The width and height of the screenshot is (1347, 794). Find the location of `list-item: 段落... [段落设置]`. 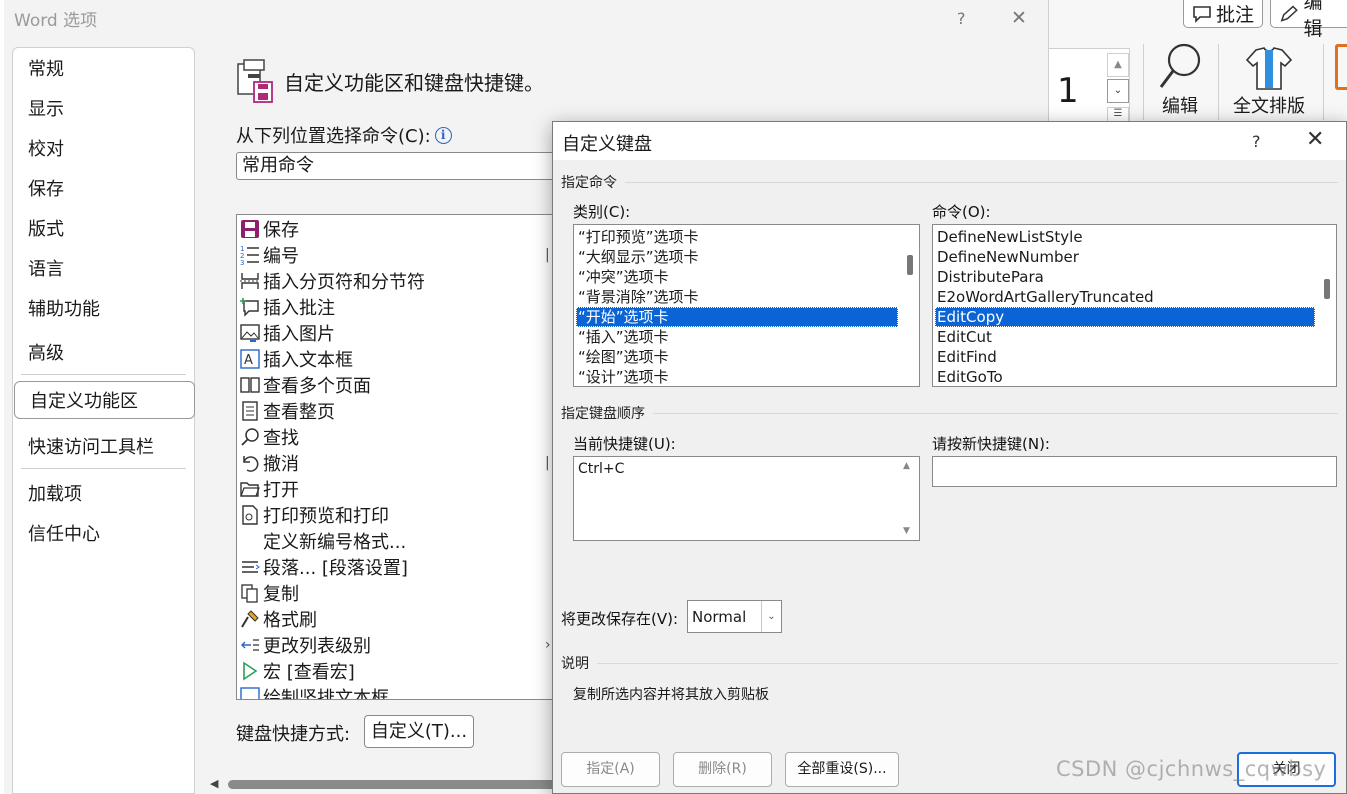

list-item: 段落... [段落设置] is located at coordinates (397, 567).